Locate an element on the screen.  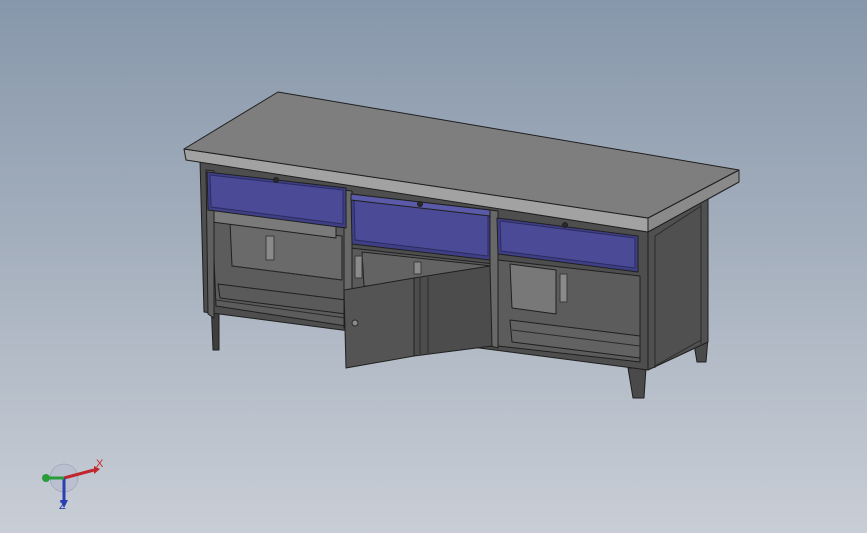
leg-front-right is located at coordinates (637, 383).